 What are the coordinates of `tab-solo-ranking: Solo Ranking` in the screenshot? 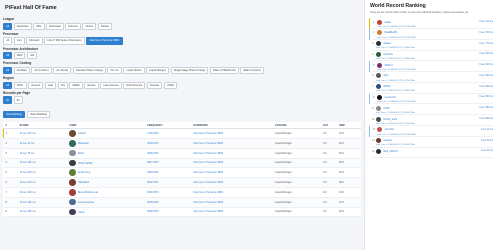 It's located at (14, 114).